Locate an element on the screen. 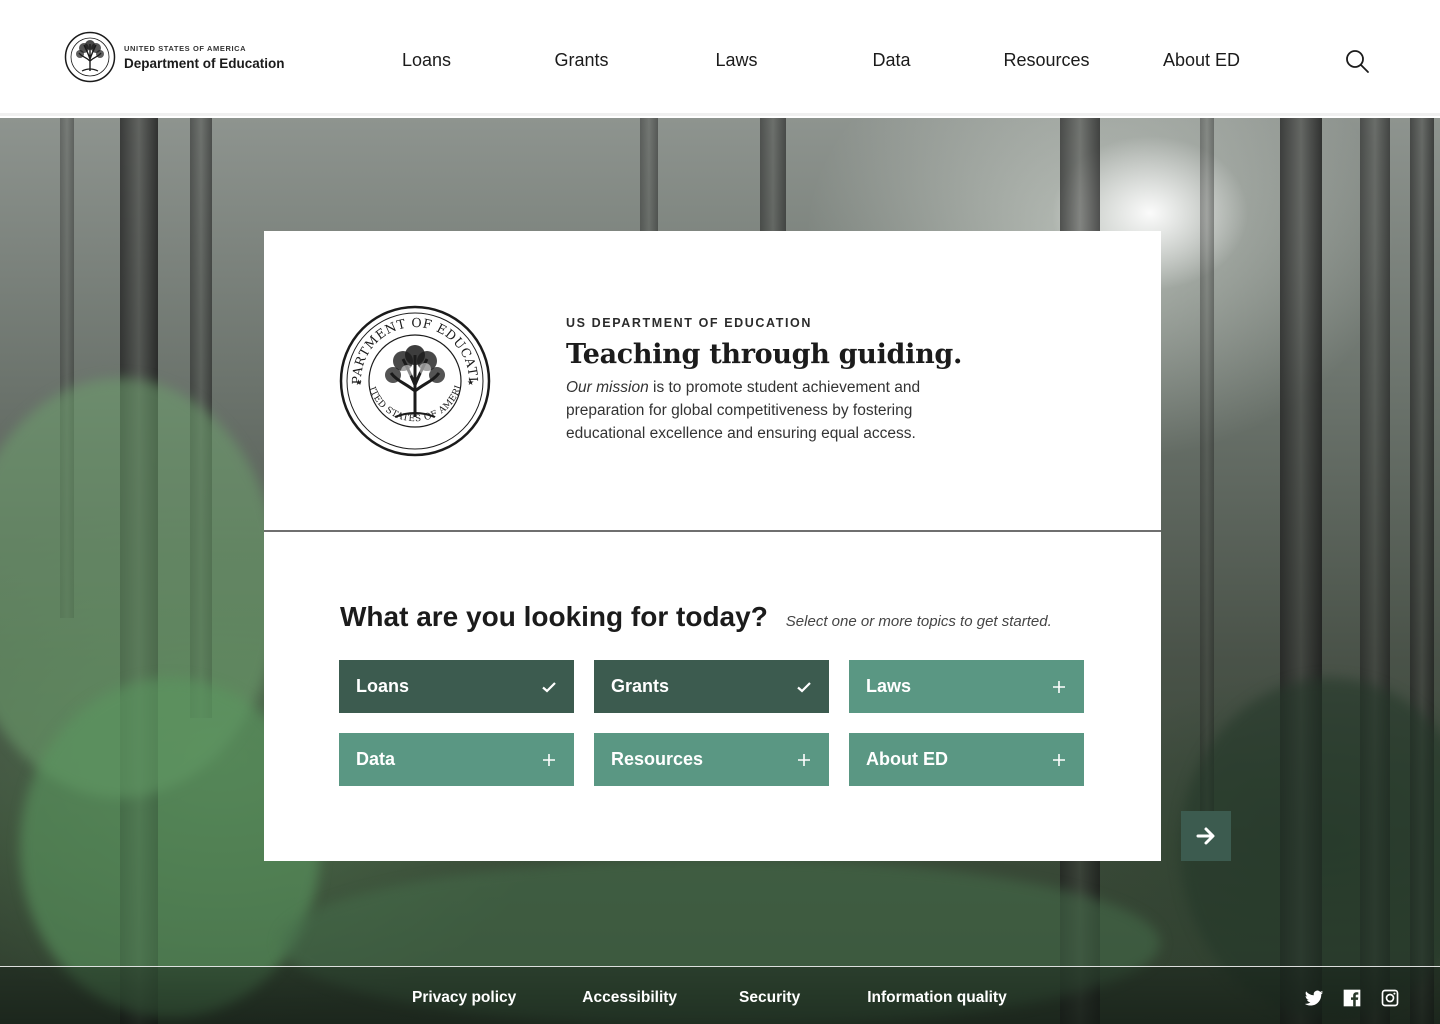 The width and height of the screenshot is (1440, 1024). social-links is located at coordinates (1352, 998).